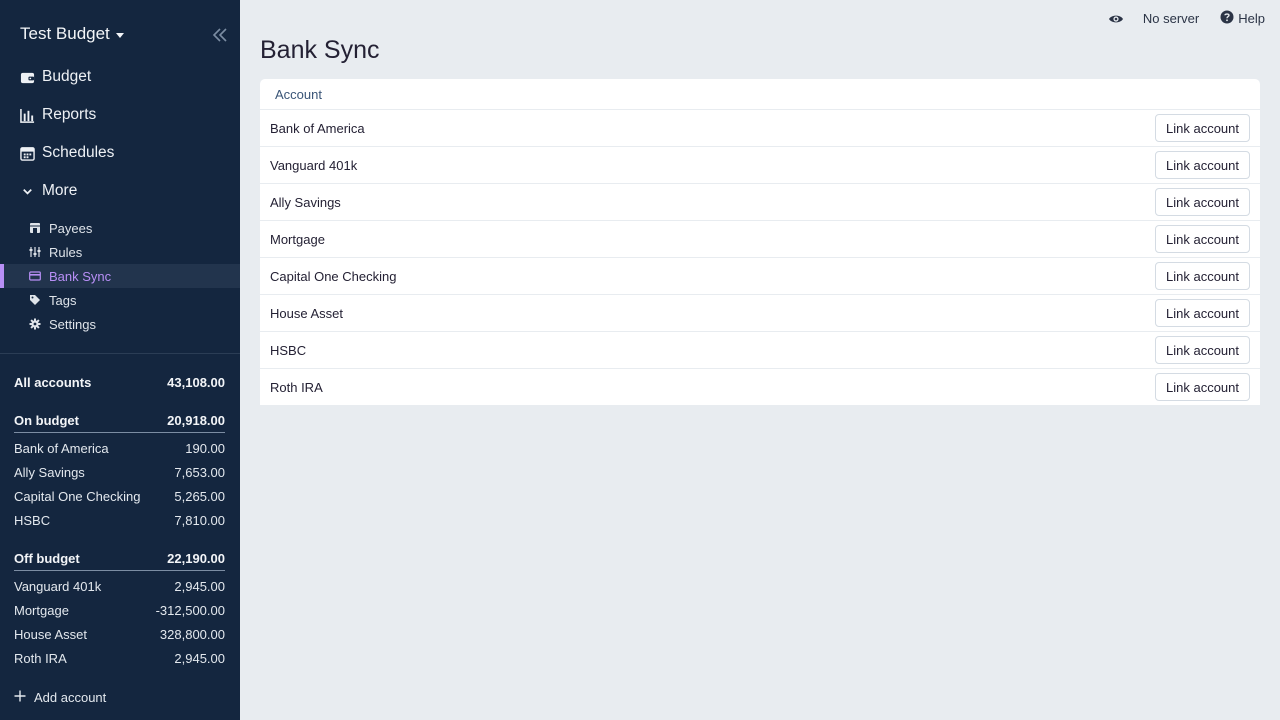 Image resolution: width=1280 pixels, height=720 pixels. What do you see at coordinates (119, 472) in the screenshot?
I see `account-row: Ally Savings 7,653.00` at bounding box center [119, 472].